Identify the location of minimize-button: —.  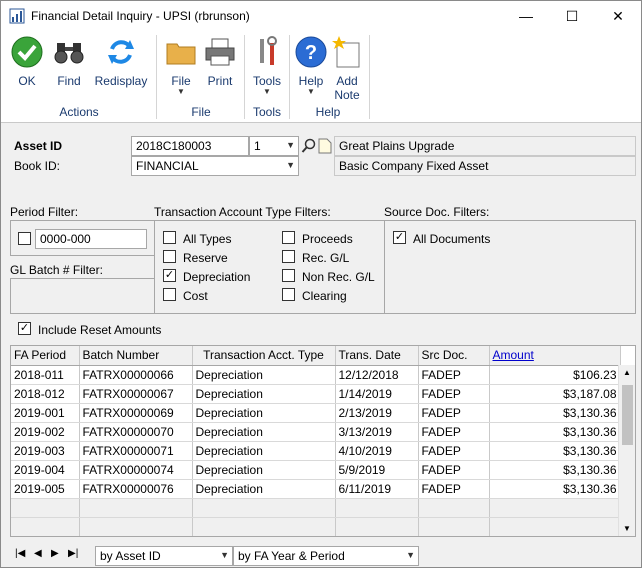
(526, 16).